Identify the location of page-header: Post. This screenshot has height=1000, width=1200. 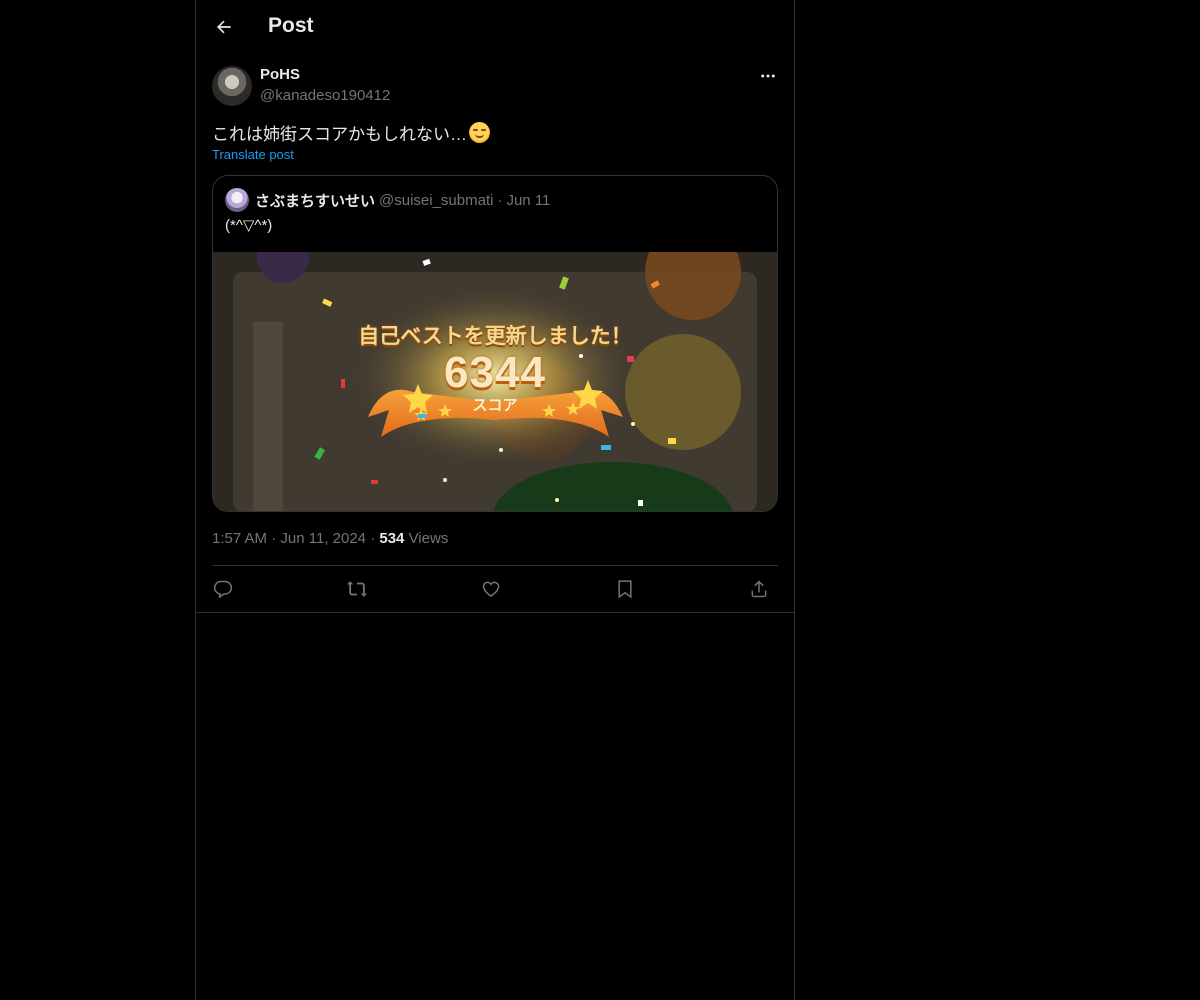
(495, 27).